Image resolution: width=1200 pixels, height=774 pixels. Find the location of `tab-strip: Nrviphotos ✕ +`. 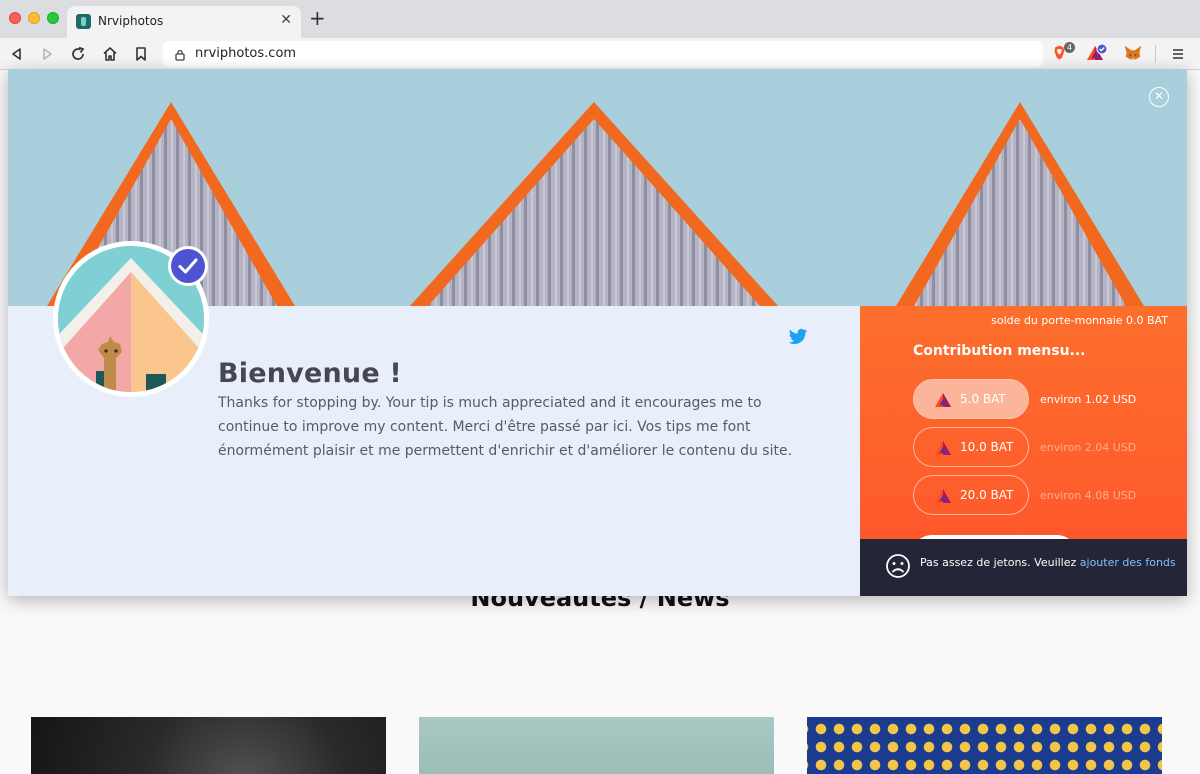

tab-strip: Nrviphotos ✕ + is located at coordinates (600, 19).